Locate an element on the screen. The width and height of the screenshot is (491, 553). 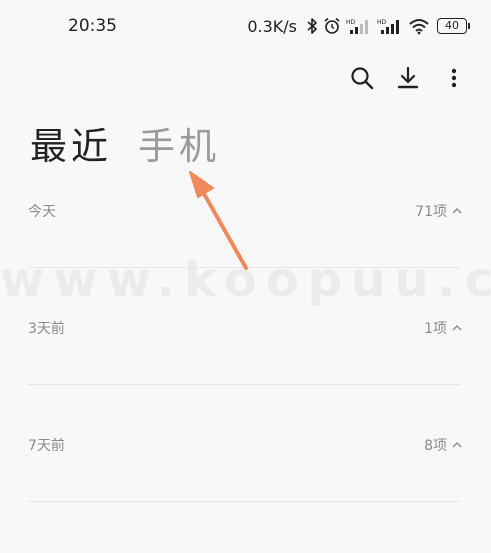
status-icons: 0.3K/s HD HD 40 is located at coordinates (358, 26).